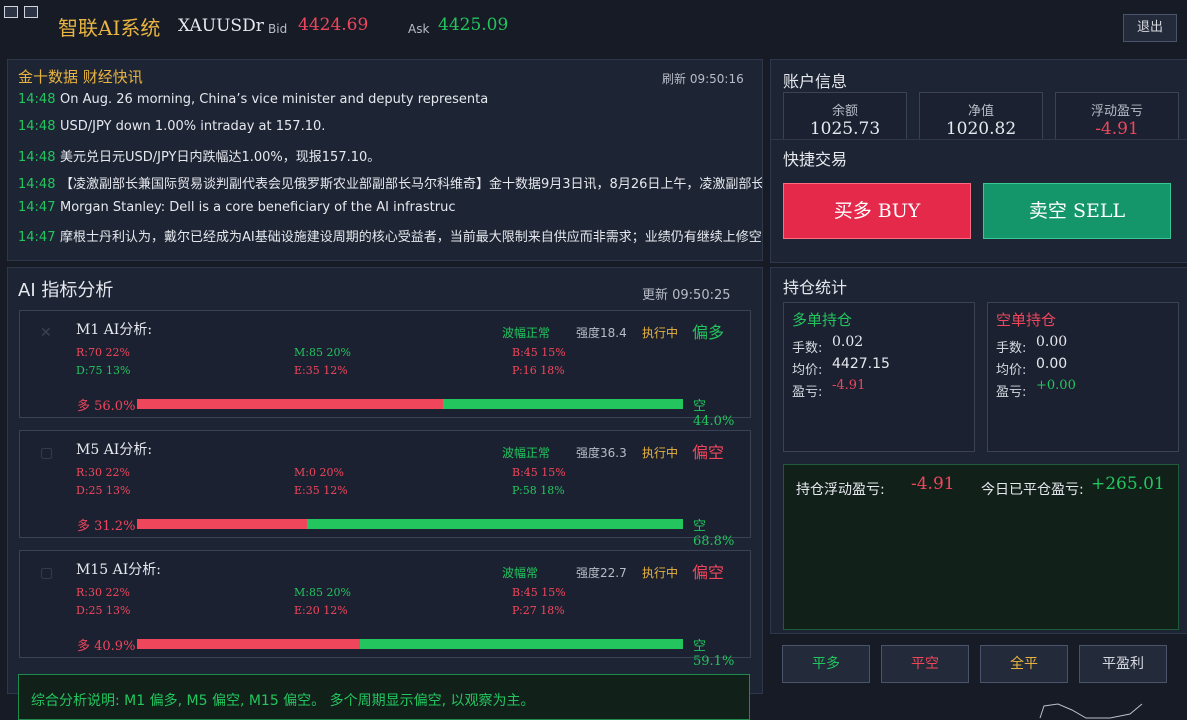 The height and width of the screenshot is (720, 1187). Describe the element at coordinates (11, 12) in the screenshot. I see `chart-window-icon` at that location.